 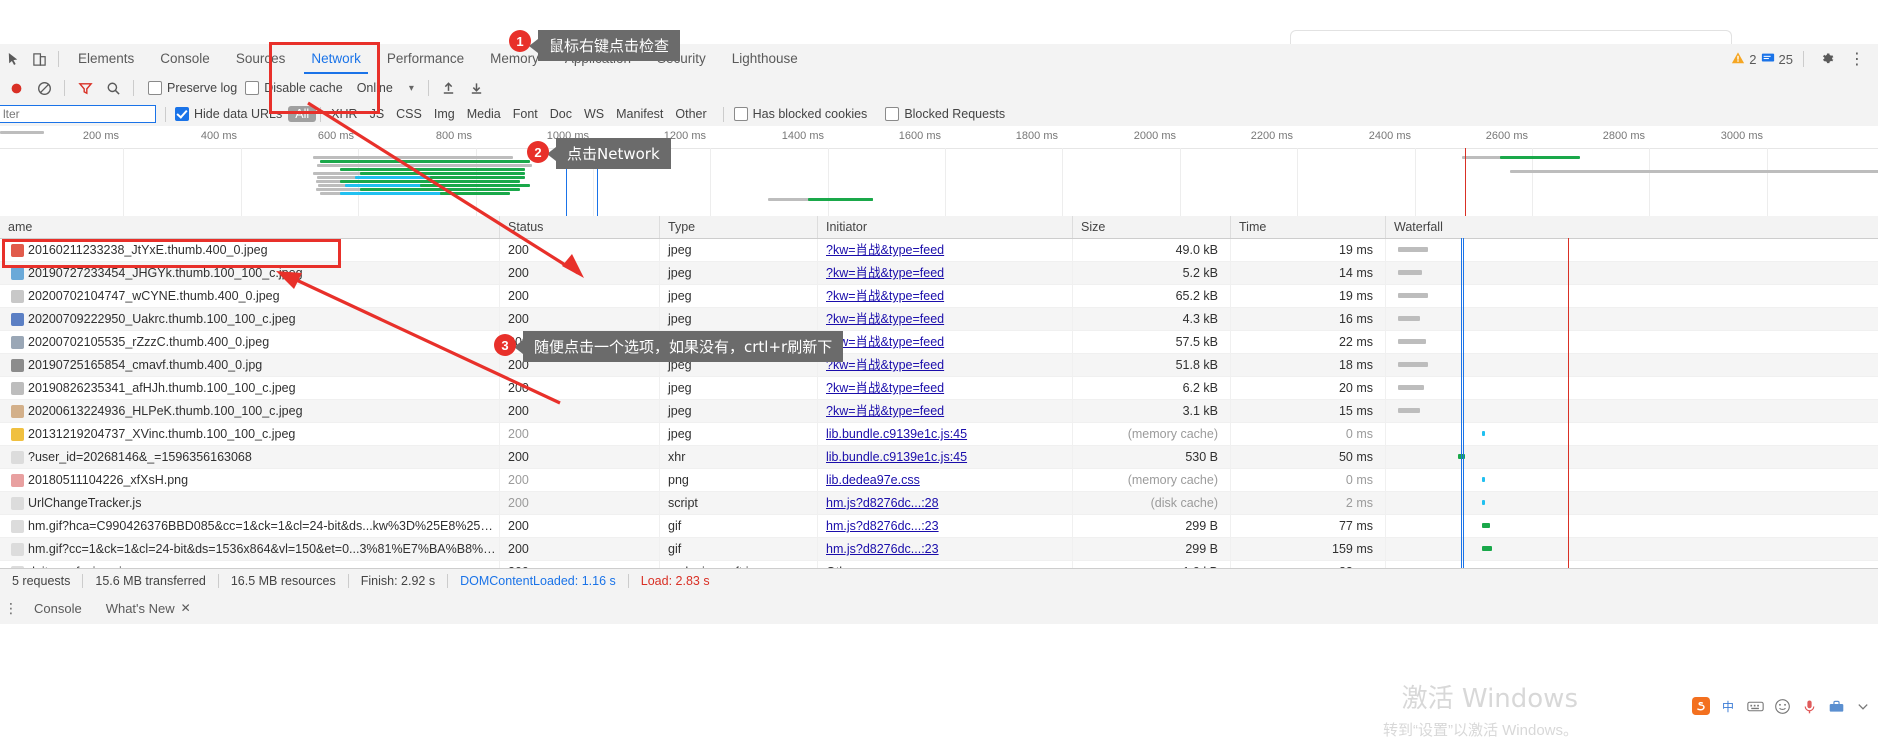 I want to click on close-icon: ✕, so click(x=186, y=608).